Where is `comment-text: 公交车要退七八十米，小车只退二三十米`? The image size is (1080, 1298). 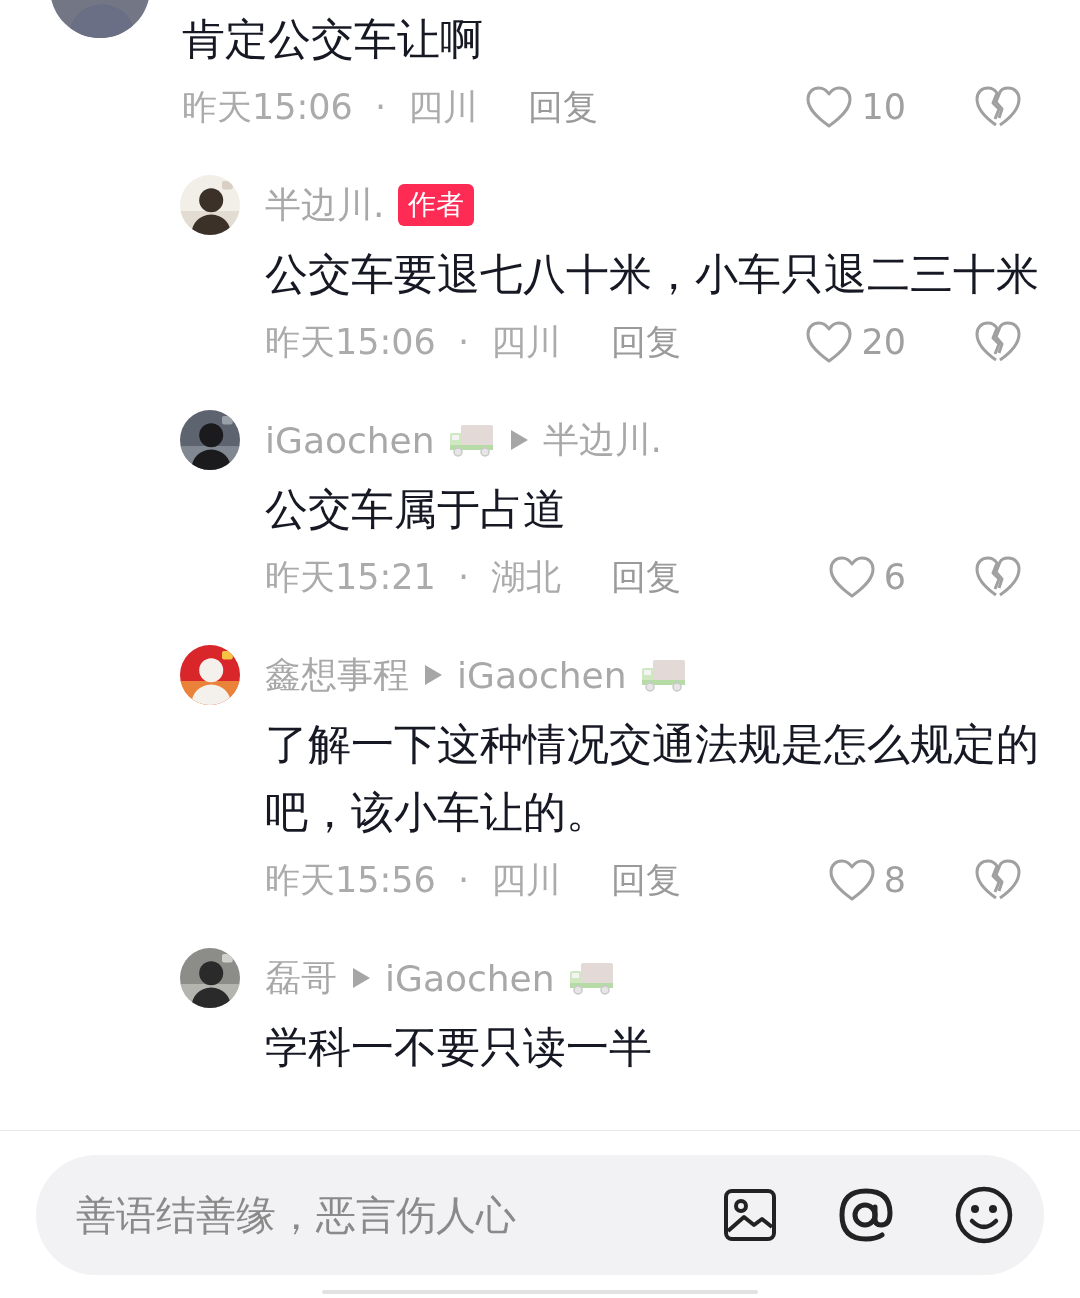
comment-text: 公交车要退七八十米，小车只退二三十米 is located at coordinates (652, 274).